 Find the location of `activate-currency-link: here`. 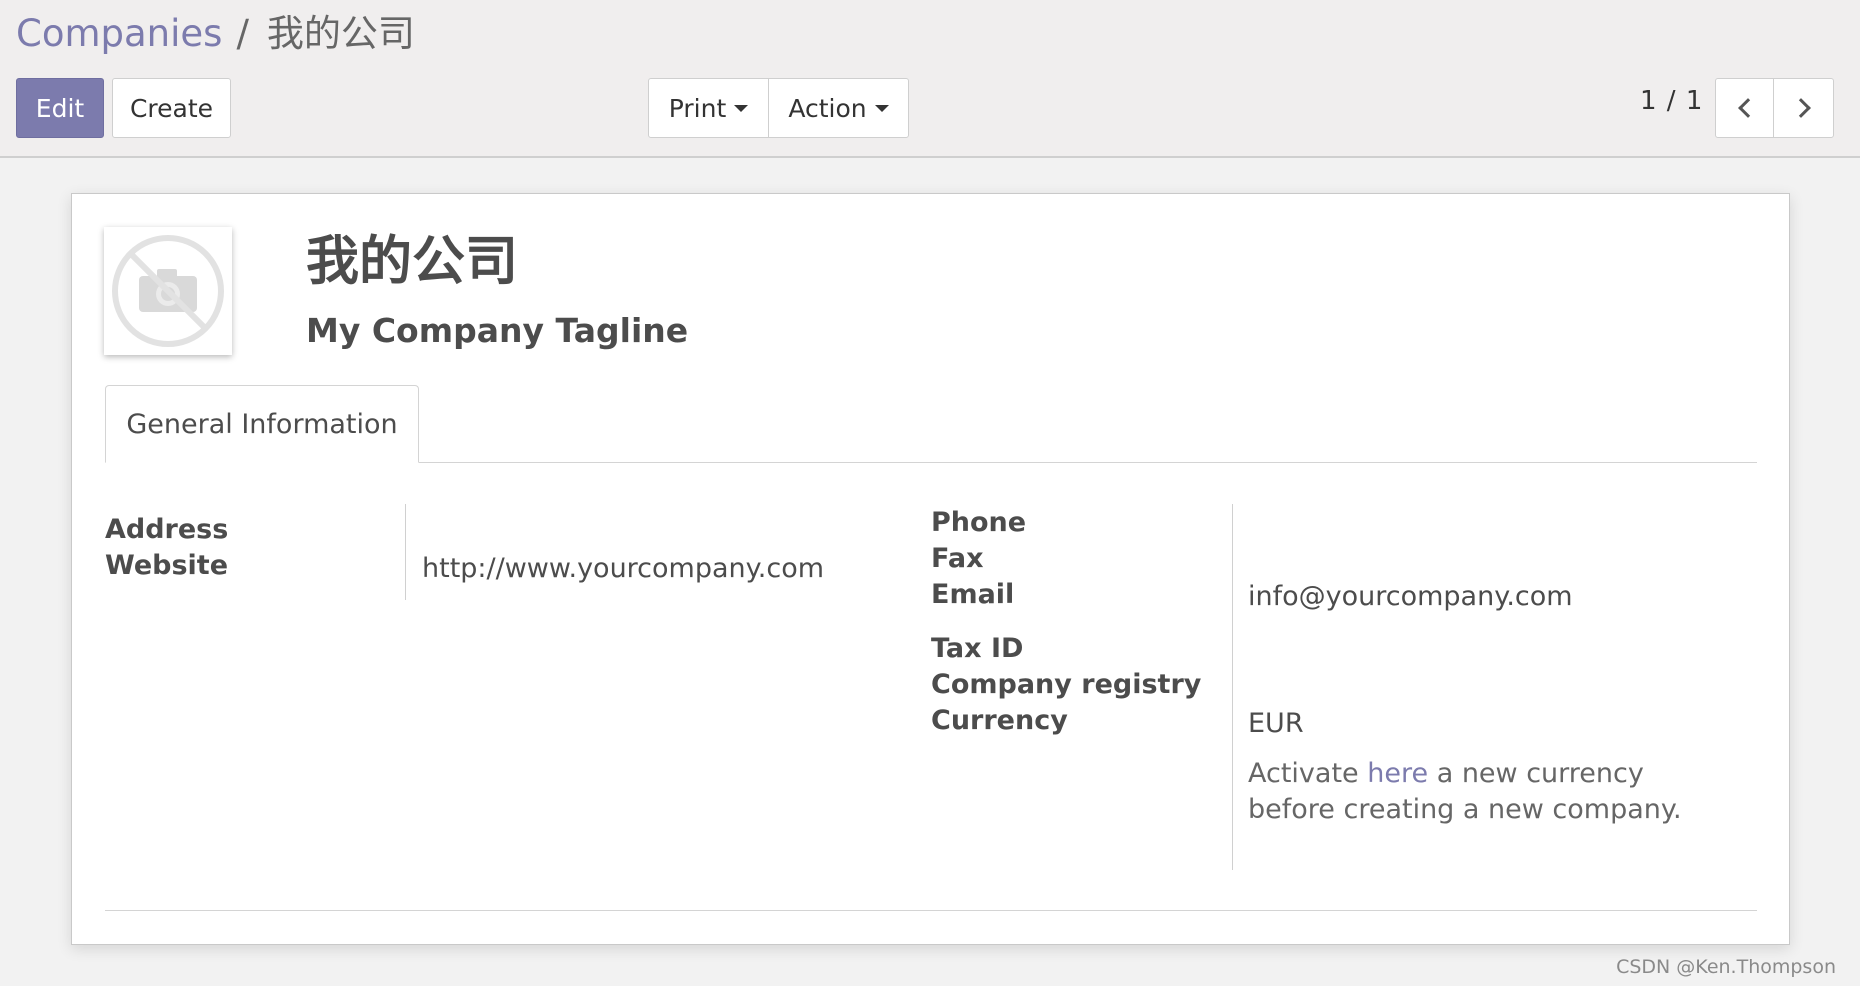

activate-currency-link: here is located at coordinates (1397, 773).